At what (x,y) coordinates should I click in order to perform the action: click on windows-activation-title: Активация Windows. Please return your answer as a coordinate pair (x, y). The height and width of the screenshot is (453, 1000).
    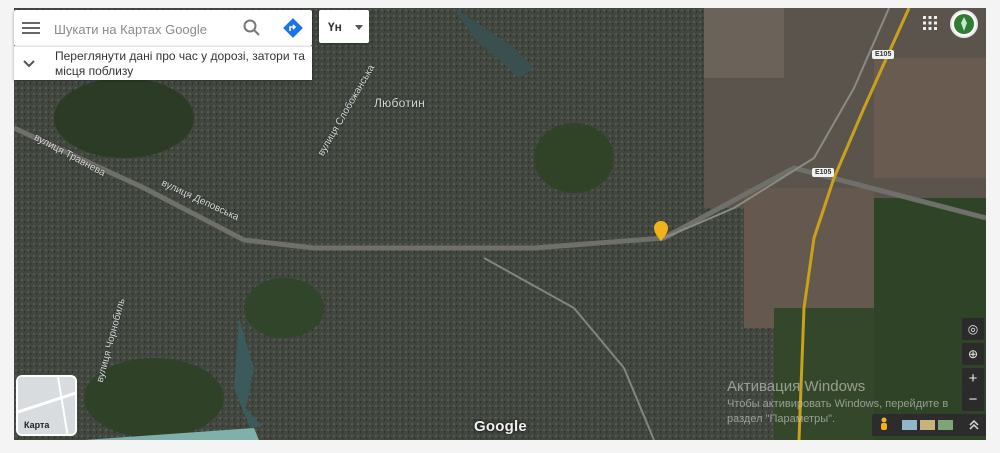
    Looking at the image, I should click on (796, 386).